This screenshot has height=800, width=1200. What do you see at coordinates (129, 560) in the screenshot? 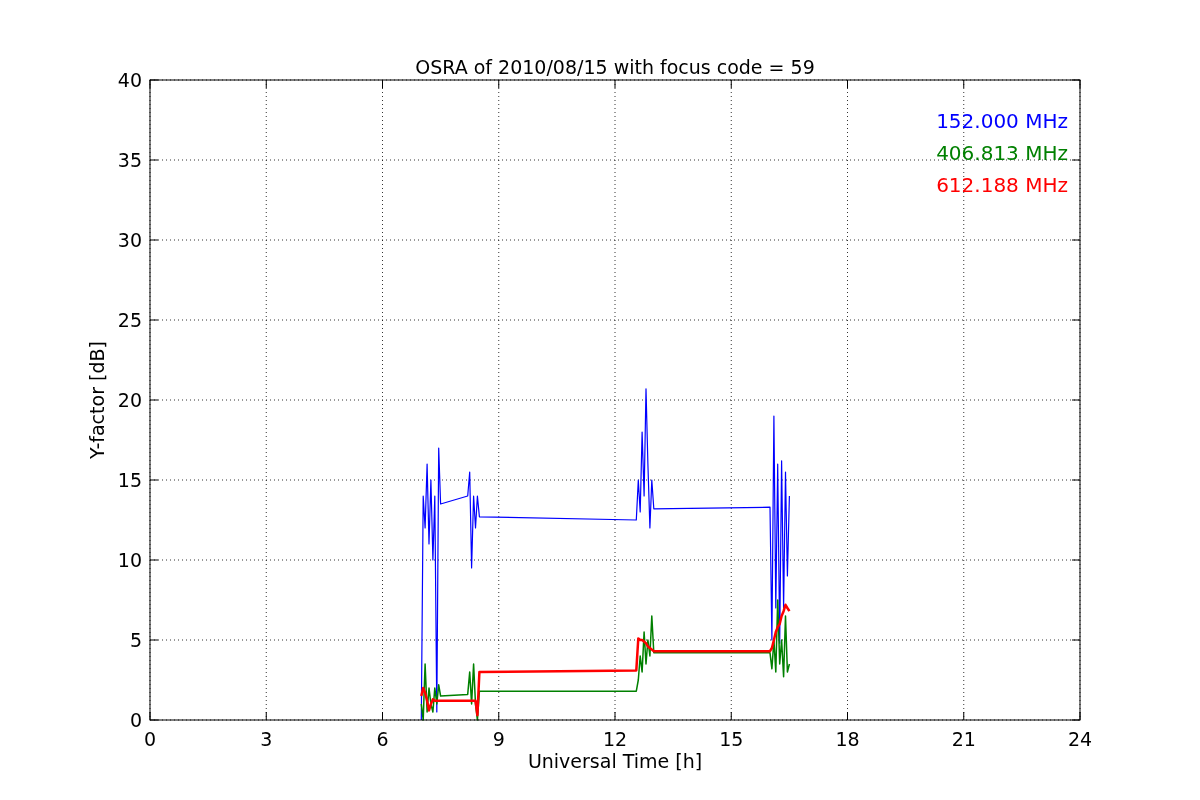
I see `tick-label: 10` at bounding box center [129, 560].